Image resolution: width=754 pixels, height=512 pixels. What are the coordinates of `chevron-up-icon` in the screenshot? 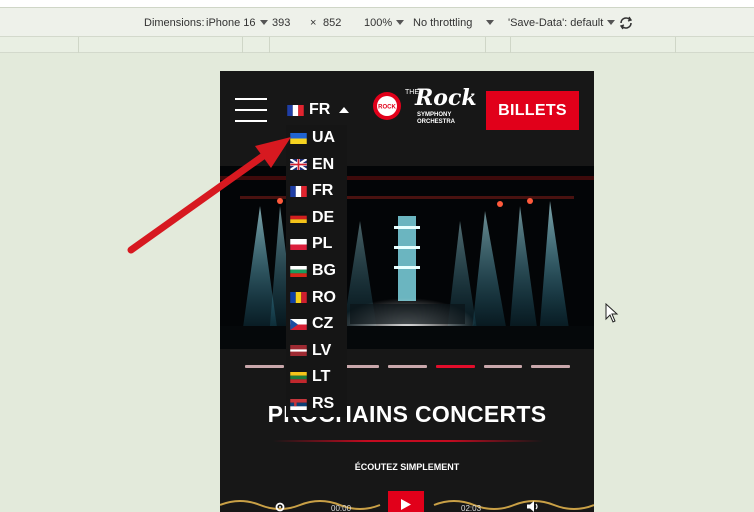 It's located at (344, 110).